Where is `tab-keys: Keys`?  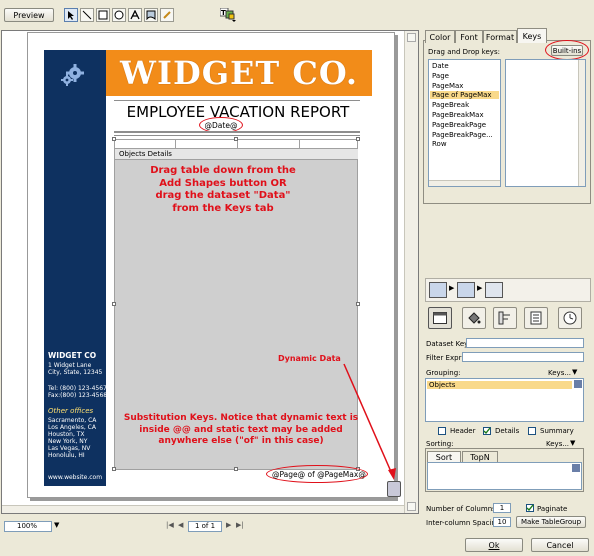
tab-keys: Keys is located at coordinates (532, 35).